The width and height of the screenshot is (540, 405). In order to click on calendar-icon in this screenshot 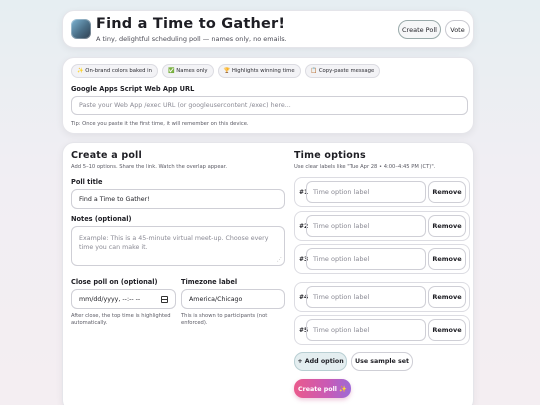, I will do `click(164, 299)`.